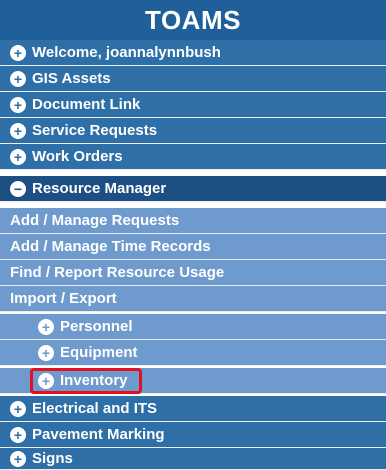 This screenshot has height=470, width=386. I want to click on menu-item-signs: + Signs, so click(193, 459).